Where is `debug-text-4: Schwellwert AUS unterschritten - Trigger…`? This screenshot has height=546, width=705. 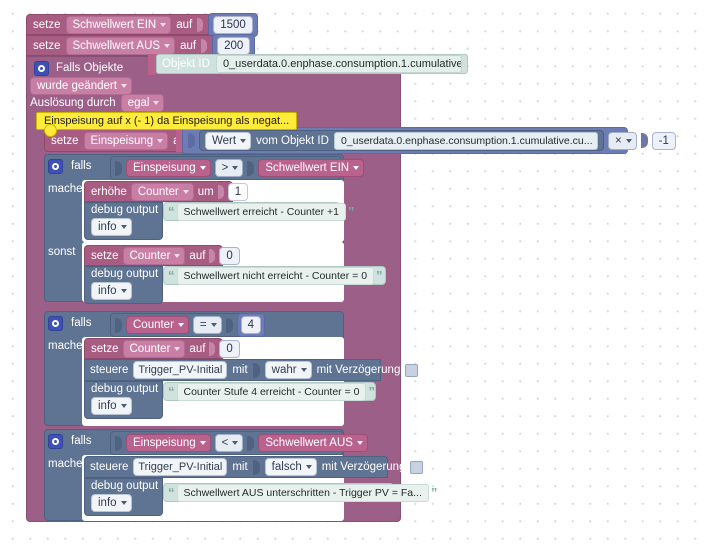 debug-text-4: Schwellwert AUS unterschritten - Trigger… is located at coordinates (302, 492).